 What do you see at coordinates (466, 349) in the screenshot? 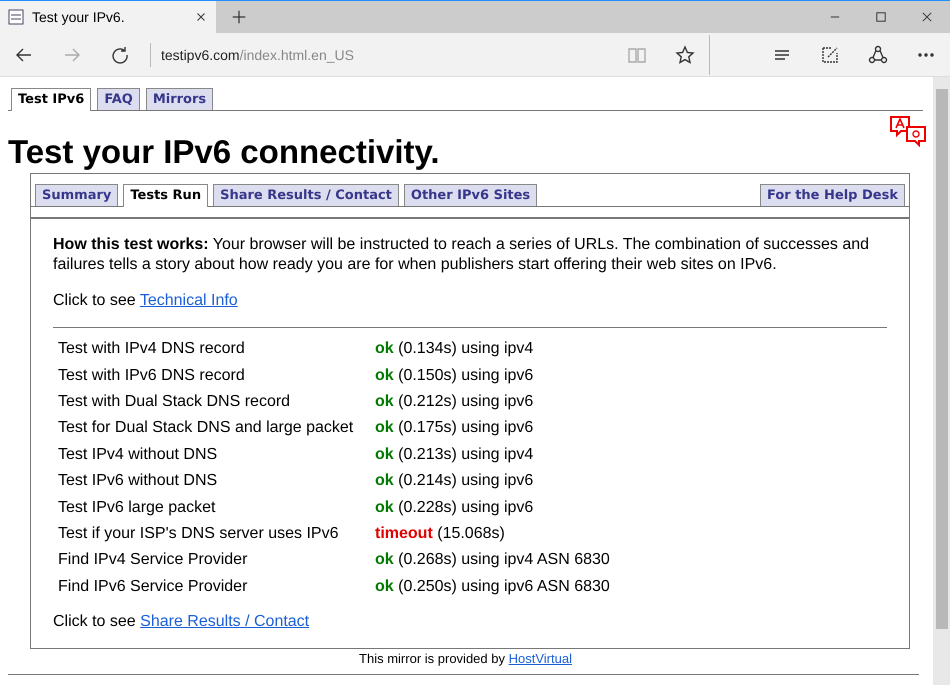
I see `test-detail: (0.134s) using ipv4` at bounding box center [466, 349].